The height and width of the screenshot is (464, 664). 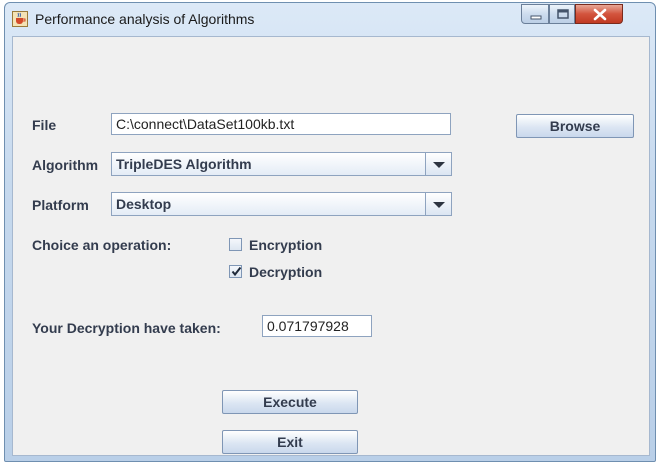 I want to click on algorithm-label: Algorithm, so click(x=65, y=165).